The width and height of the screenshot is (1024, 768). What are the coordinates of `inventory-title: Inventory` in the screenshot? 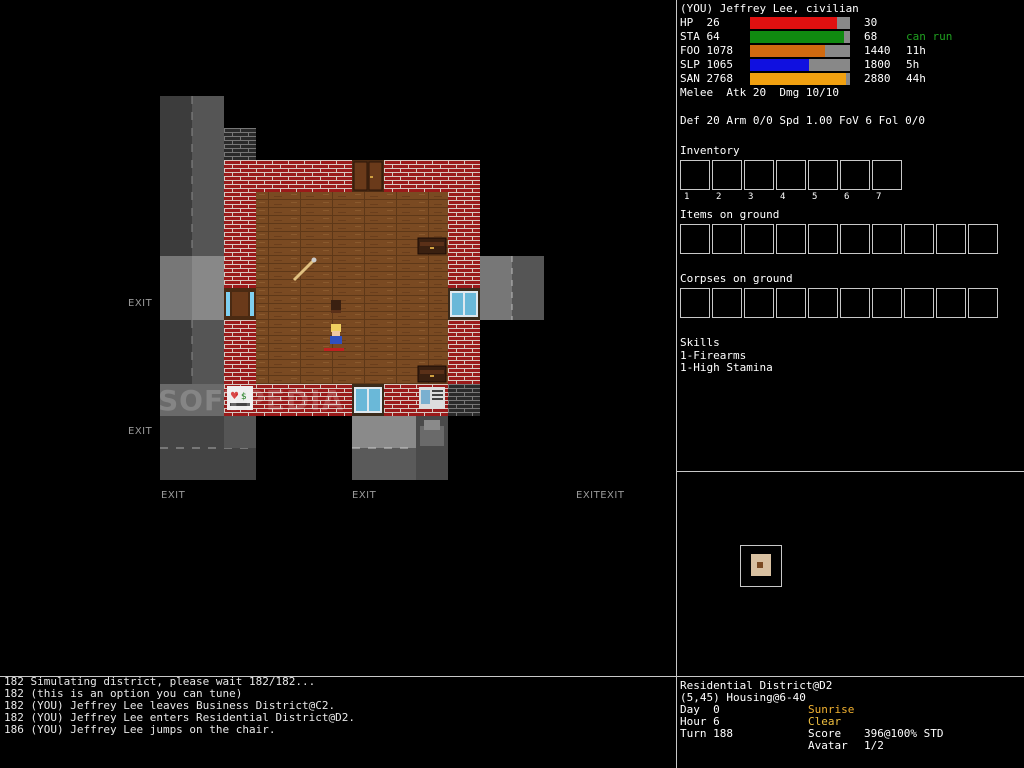 It's located at (710, 150).